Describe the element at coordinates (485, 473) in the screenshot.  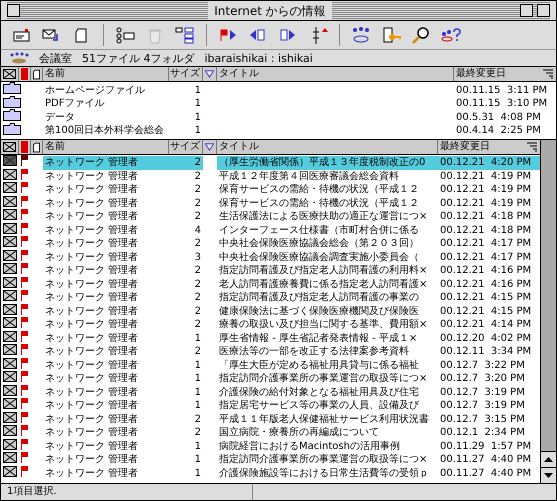
I see `date-cell-text: 00.11.27 4:40 PM` at that location.